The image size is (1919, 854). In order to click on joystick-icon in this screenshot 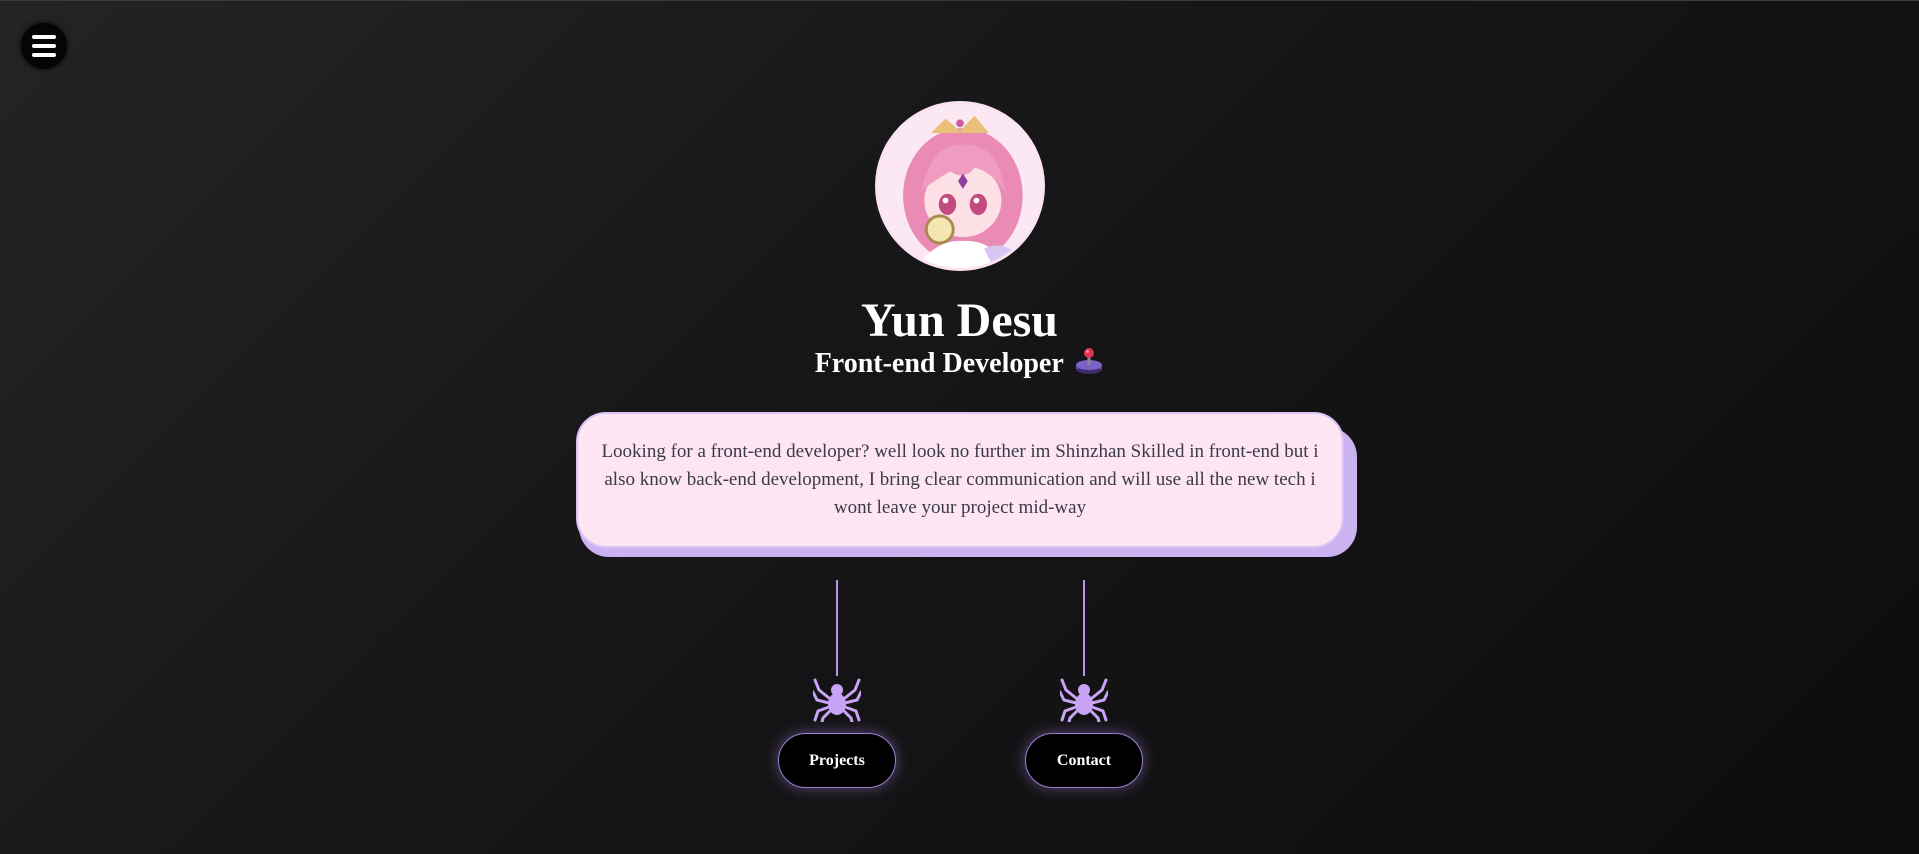, I will do `click(1089, 361)`.